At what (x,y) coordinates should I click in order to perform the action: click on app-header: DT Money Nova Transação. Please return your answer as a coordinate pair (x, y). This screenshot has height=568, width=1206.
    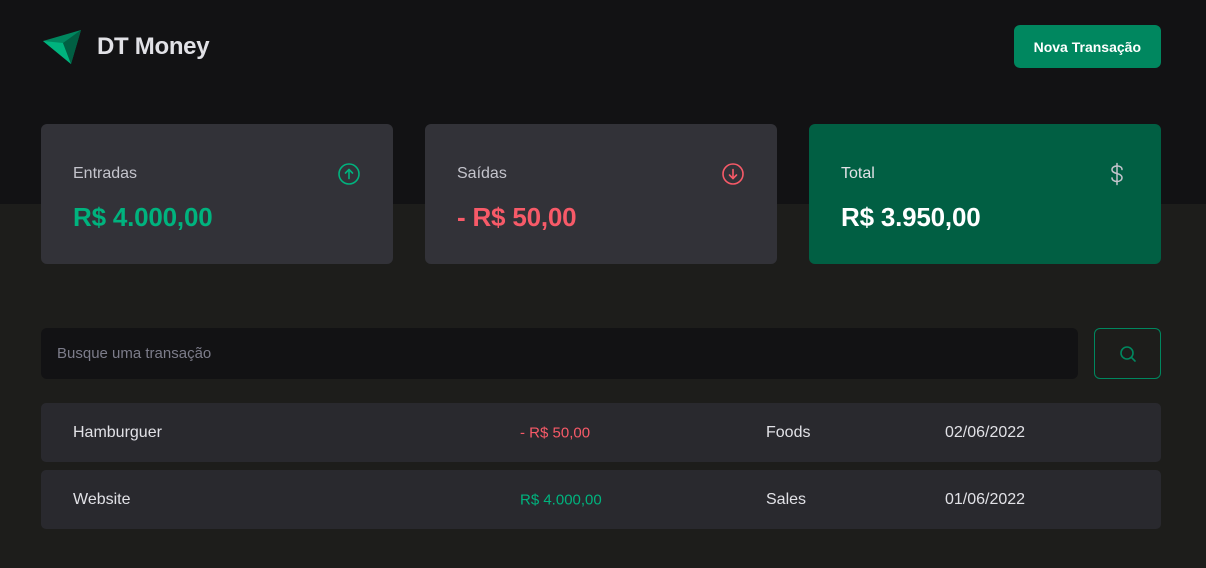
    Looking at the image, I should click on (601, 46).